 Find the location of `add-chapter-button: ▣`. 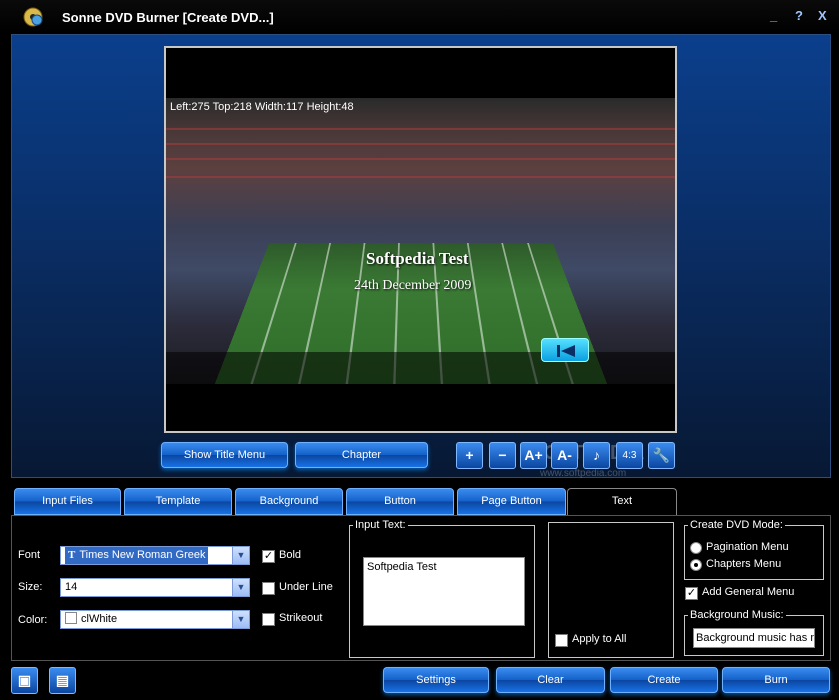

add-chapter-button: ▣ is located at coordinates (24, 680).